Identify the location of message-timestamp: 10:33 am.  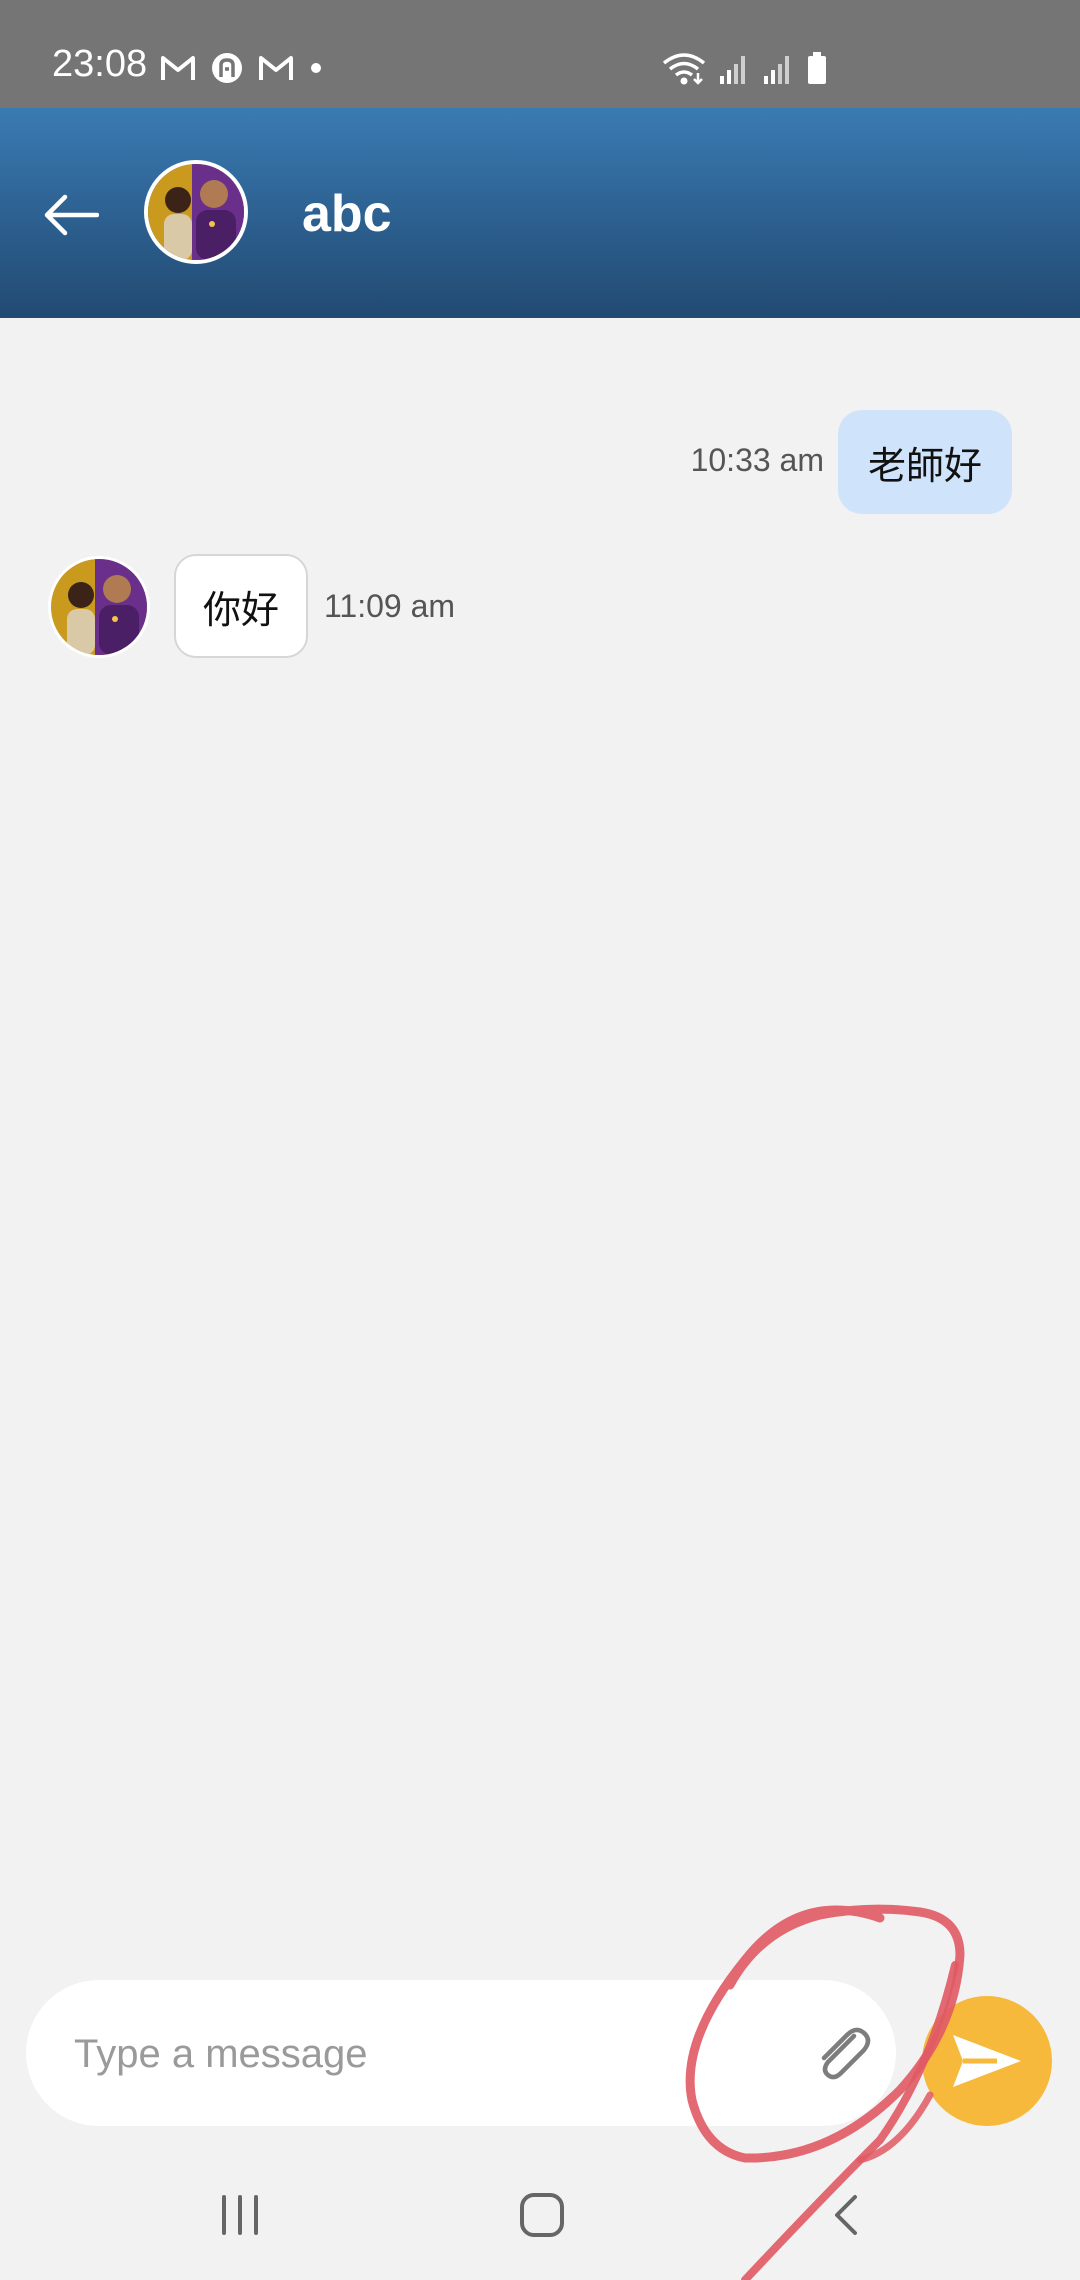
(757, 460).